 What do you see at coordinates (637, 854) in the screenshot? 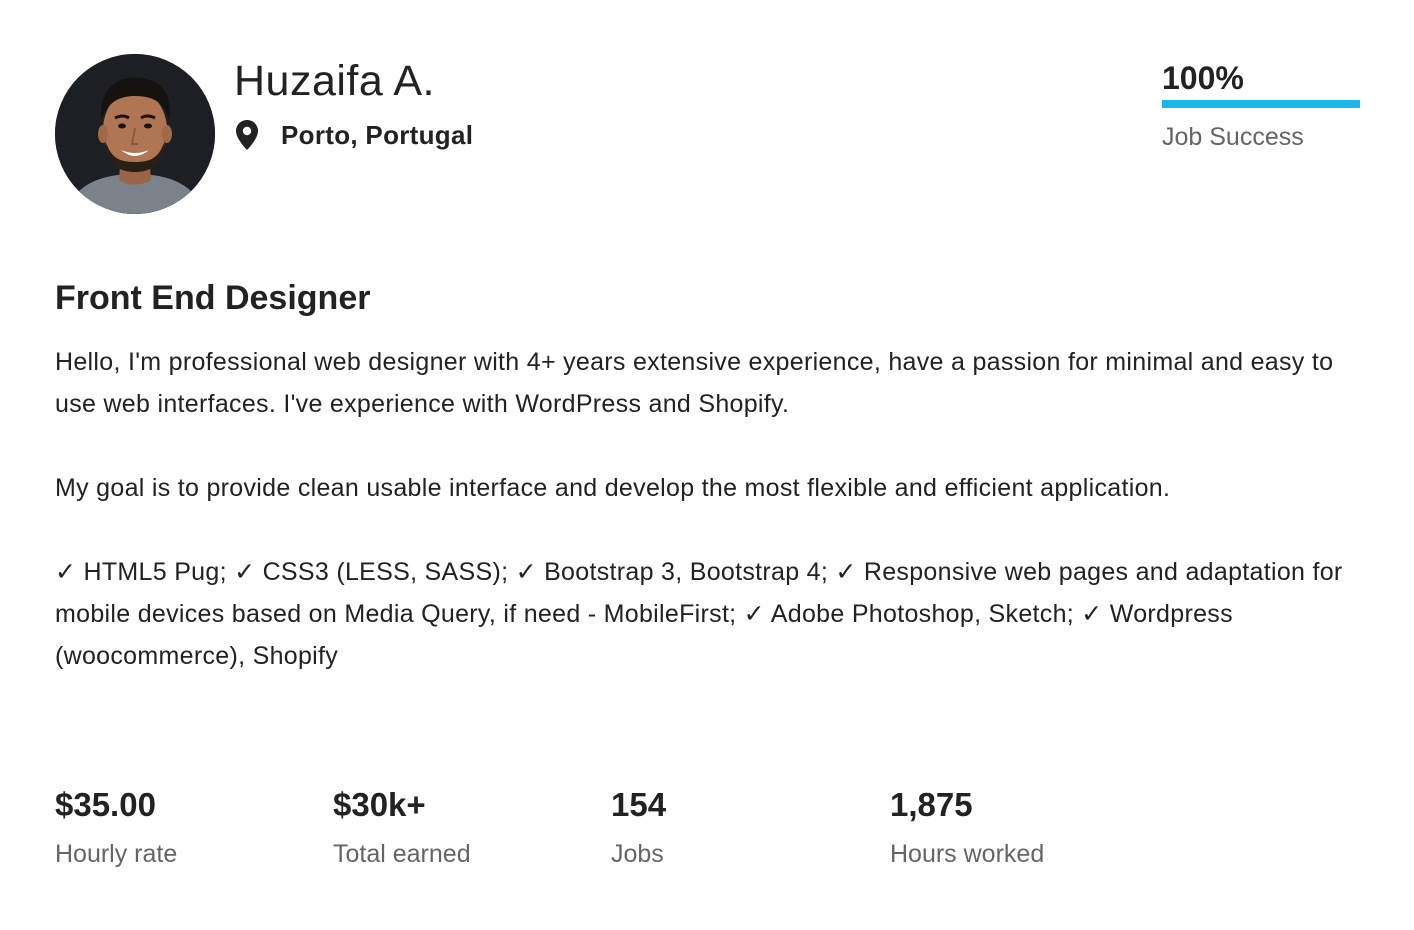
I see `stat-label: Jobs` at bounding box center [637, 854].